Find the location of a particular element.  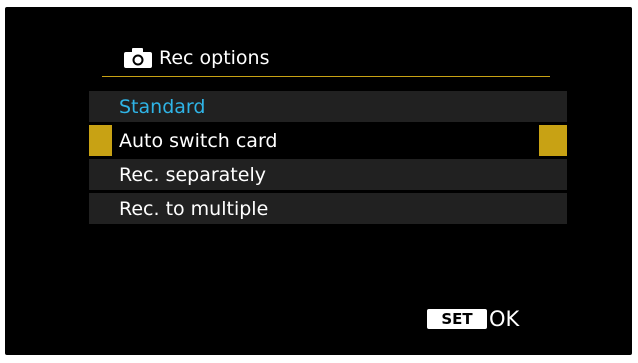

ok-label: OK is located at coordinates (504, 319).